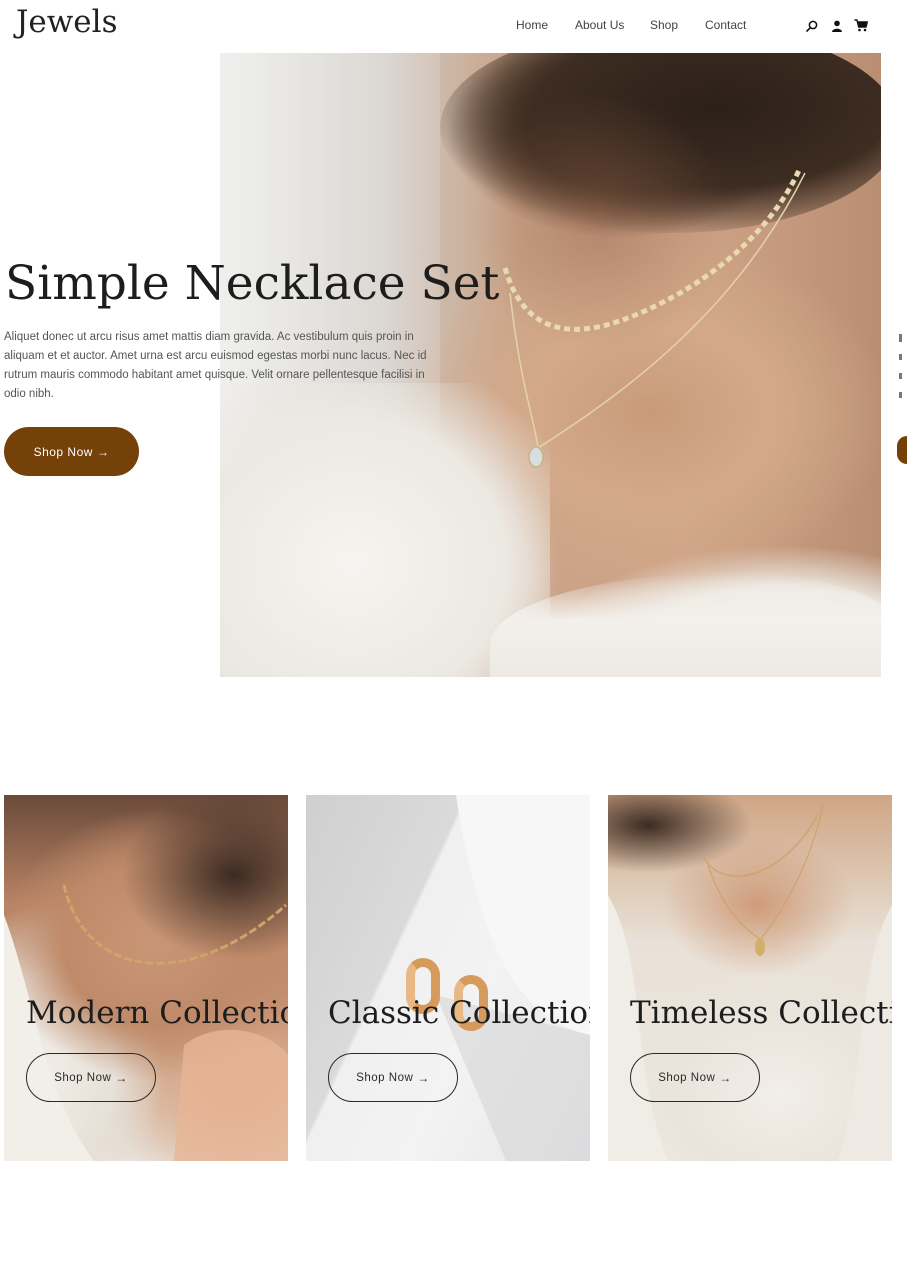 Image resolution: width=916 pixels, height=1280 pixels. What do you see at coordinates (906, 405) in the screenshot?
I see `next-slide-peek` at bounding box center [906, 405].